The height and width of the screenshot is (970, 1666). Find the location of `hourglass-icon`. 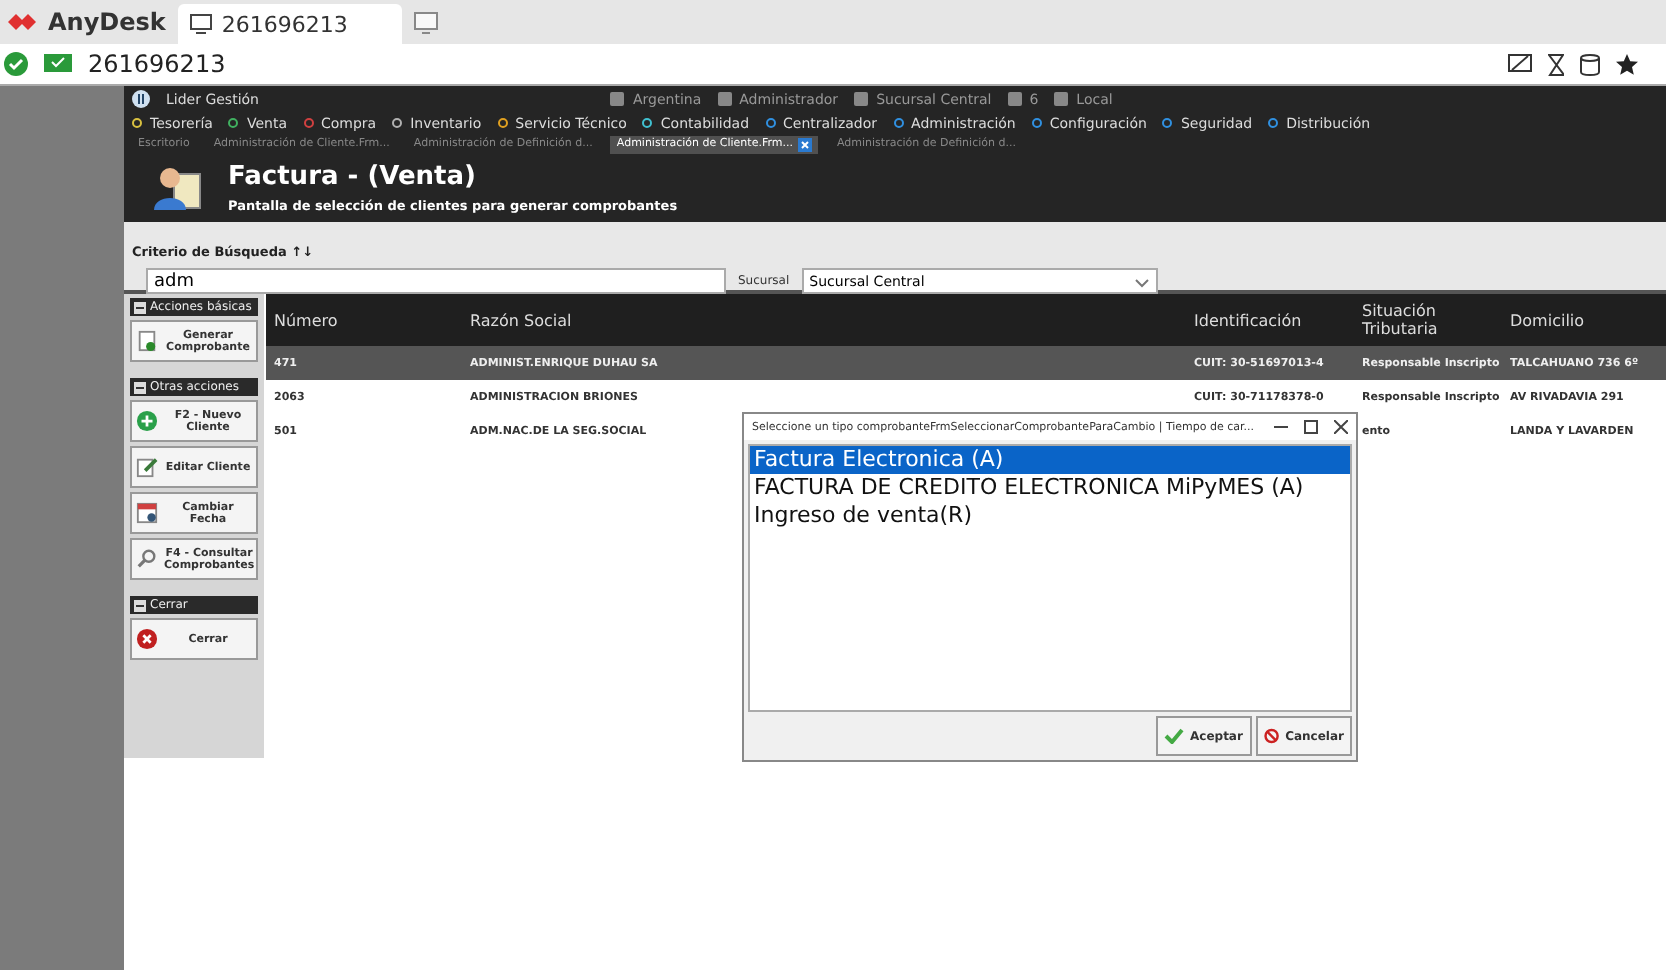

hourglass-icon is located at coordinates (1556, 64).